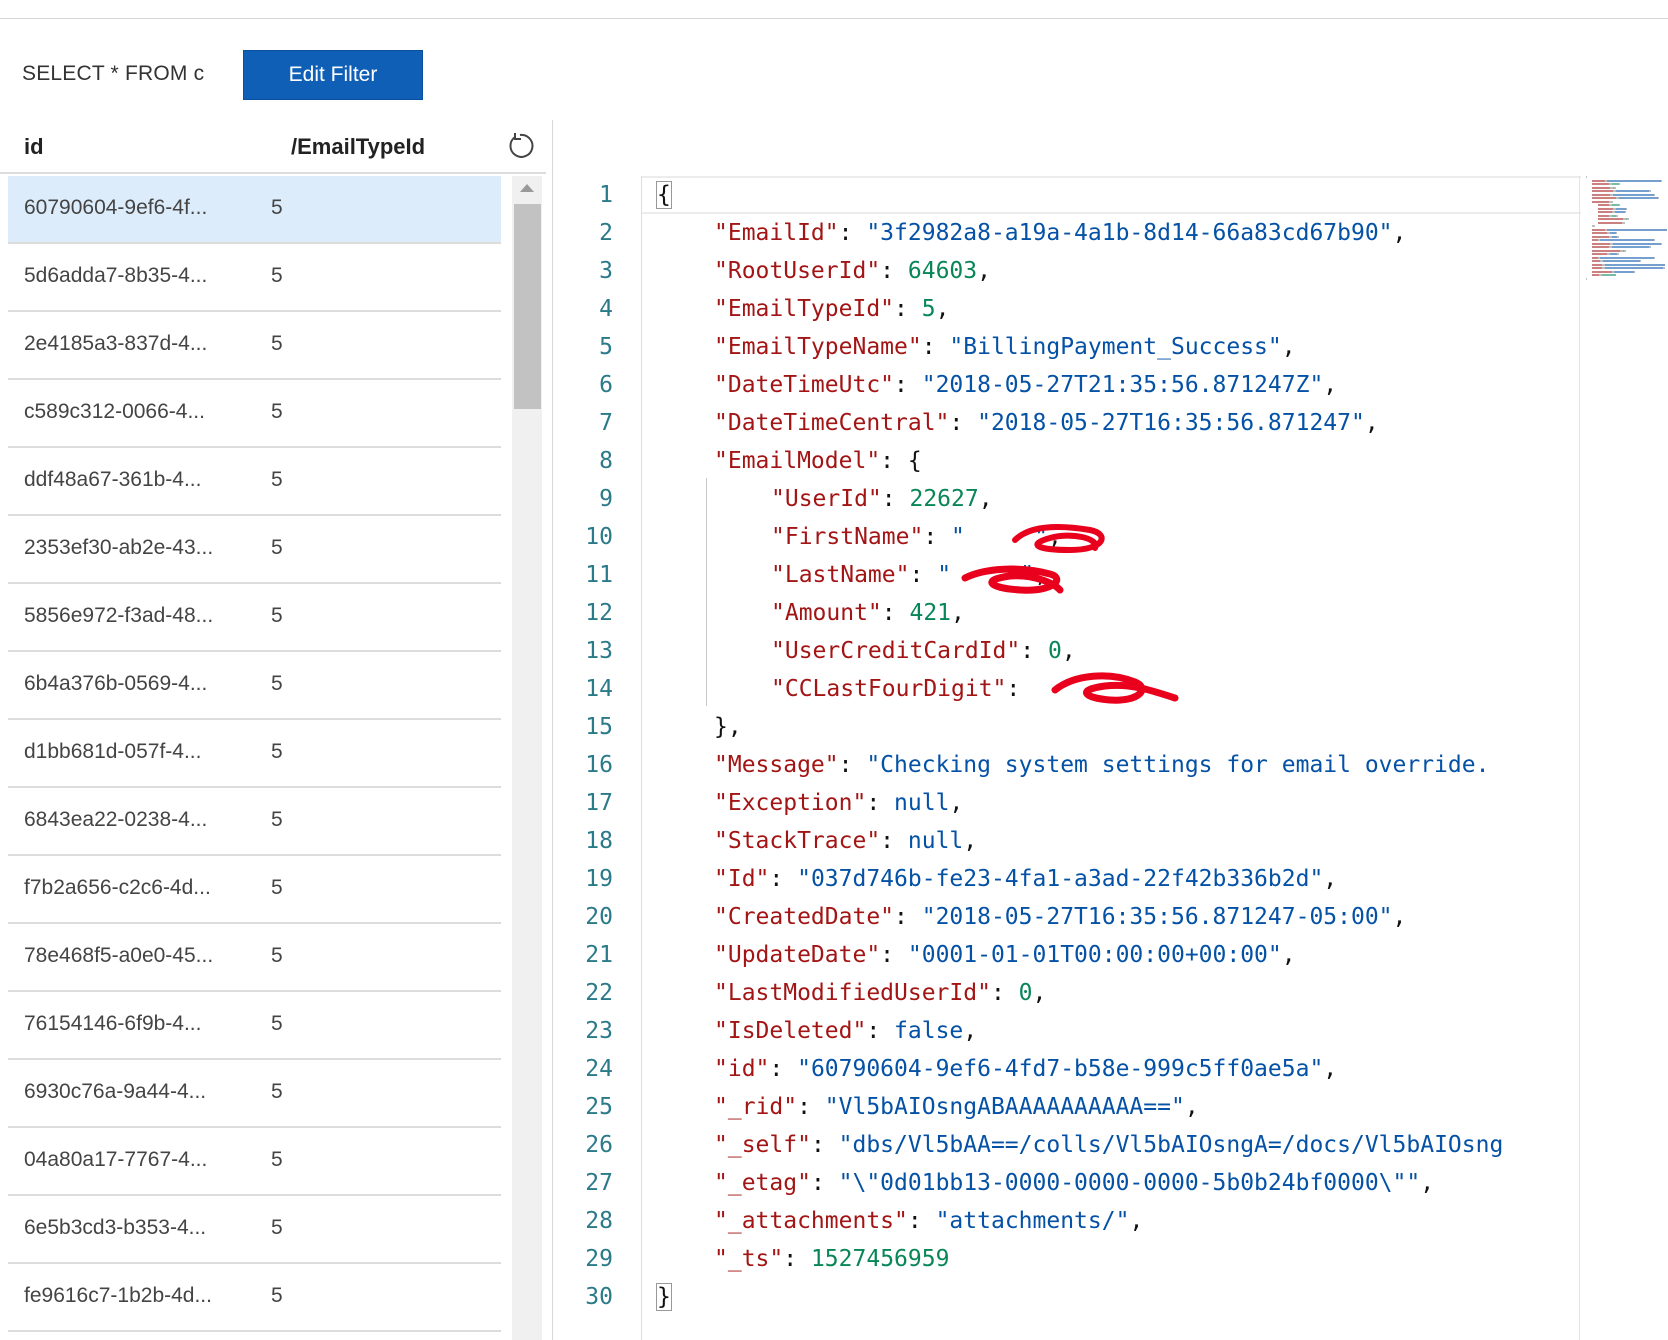  What do you see at coordinates (1157, 917) in the screenshot?
I see `json-value: "2018-05-27T16:35:56.871247-05:00"` at bounding box center [1157, 917].